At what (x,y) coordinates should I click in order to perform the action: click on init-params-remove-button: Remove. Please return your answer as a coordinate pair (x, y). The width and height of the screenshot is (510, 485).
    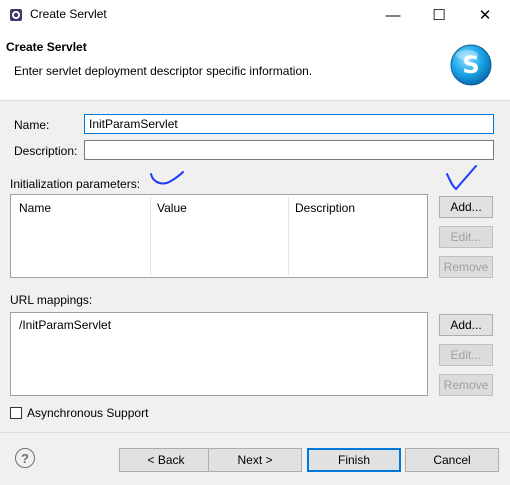
    Looking at the image, I should click on (466, 267).